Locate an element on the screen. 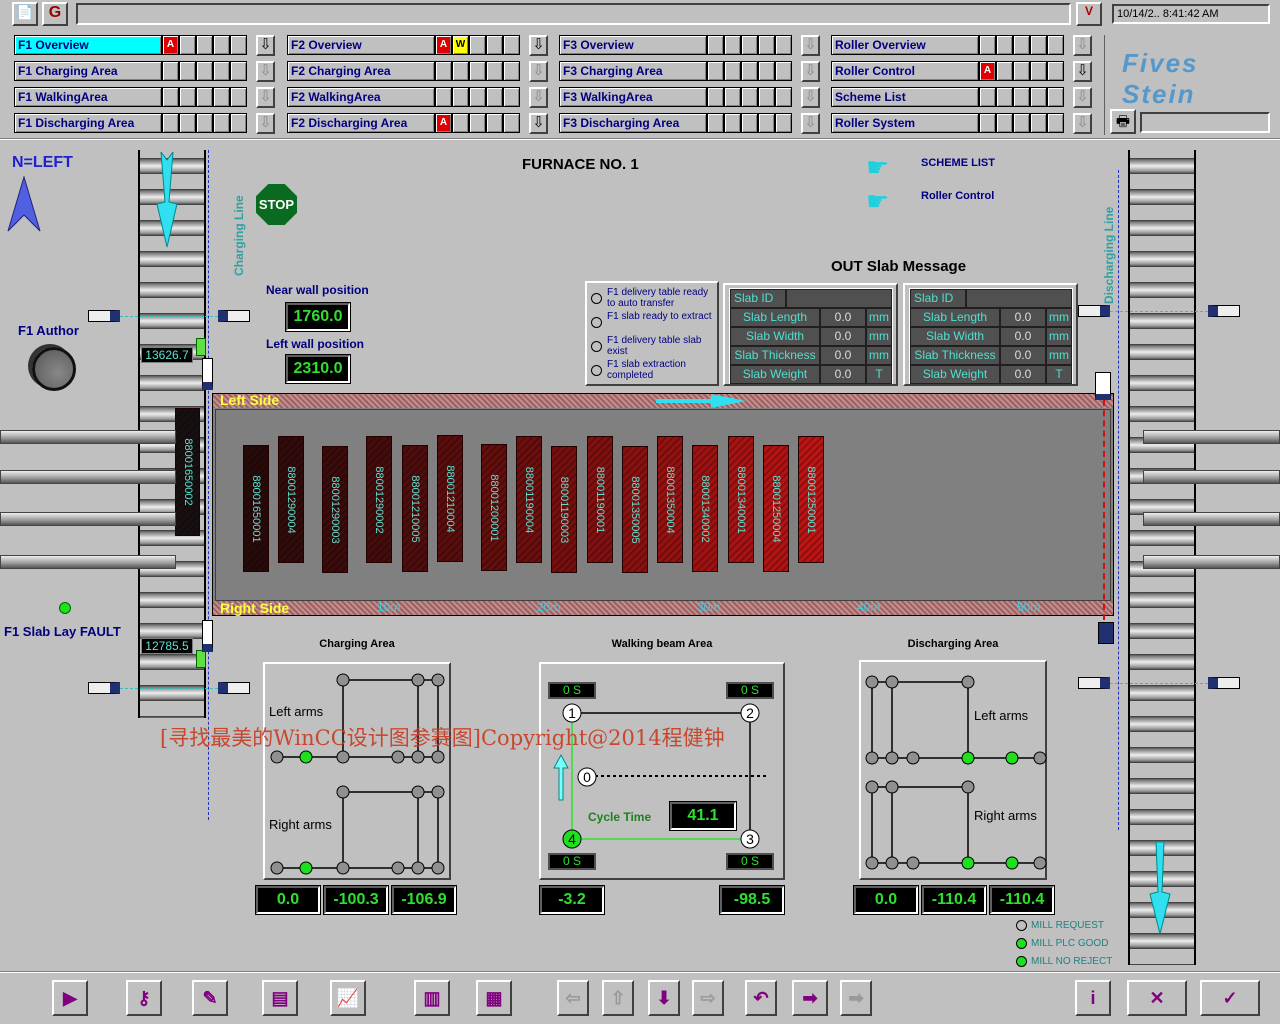  report-button: ✎ is located at coordinates (210, 998).